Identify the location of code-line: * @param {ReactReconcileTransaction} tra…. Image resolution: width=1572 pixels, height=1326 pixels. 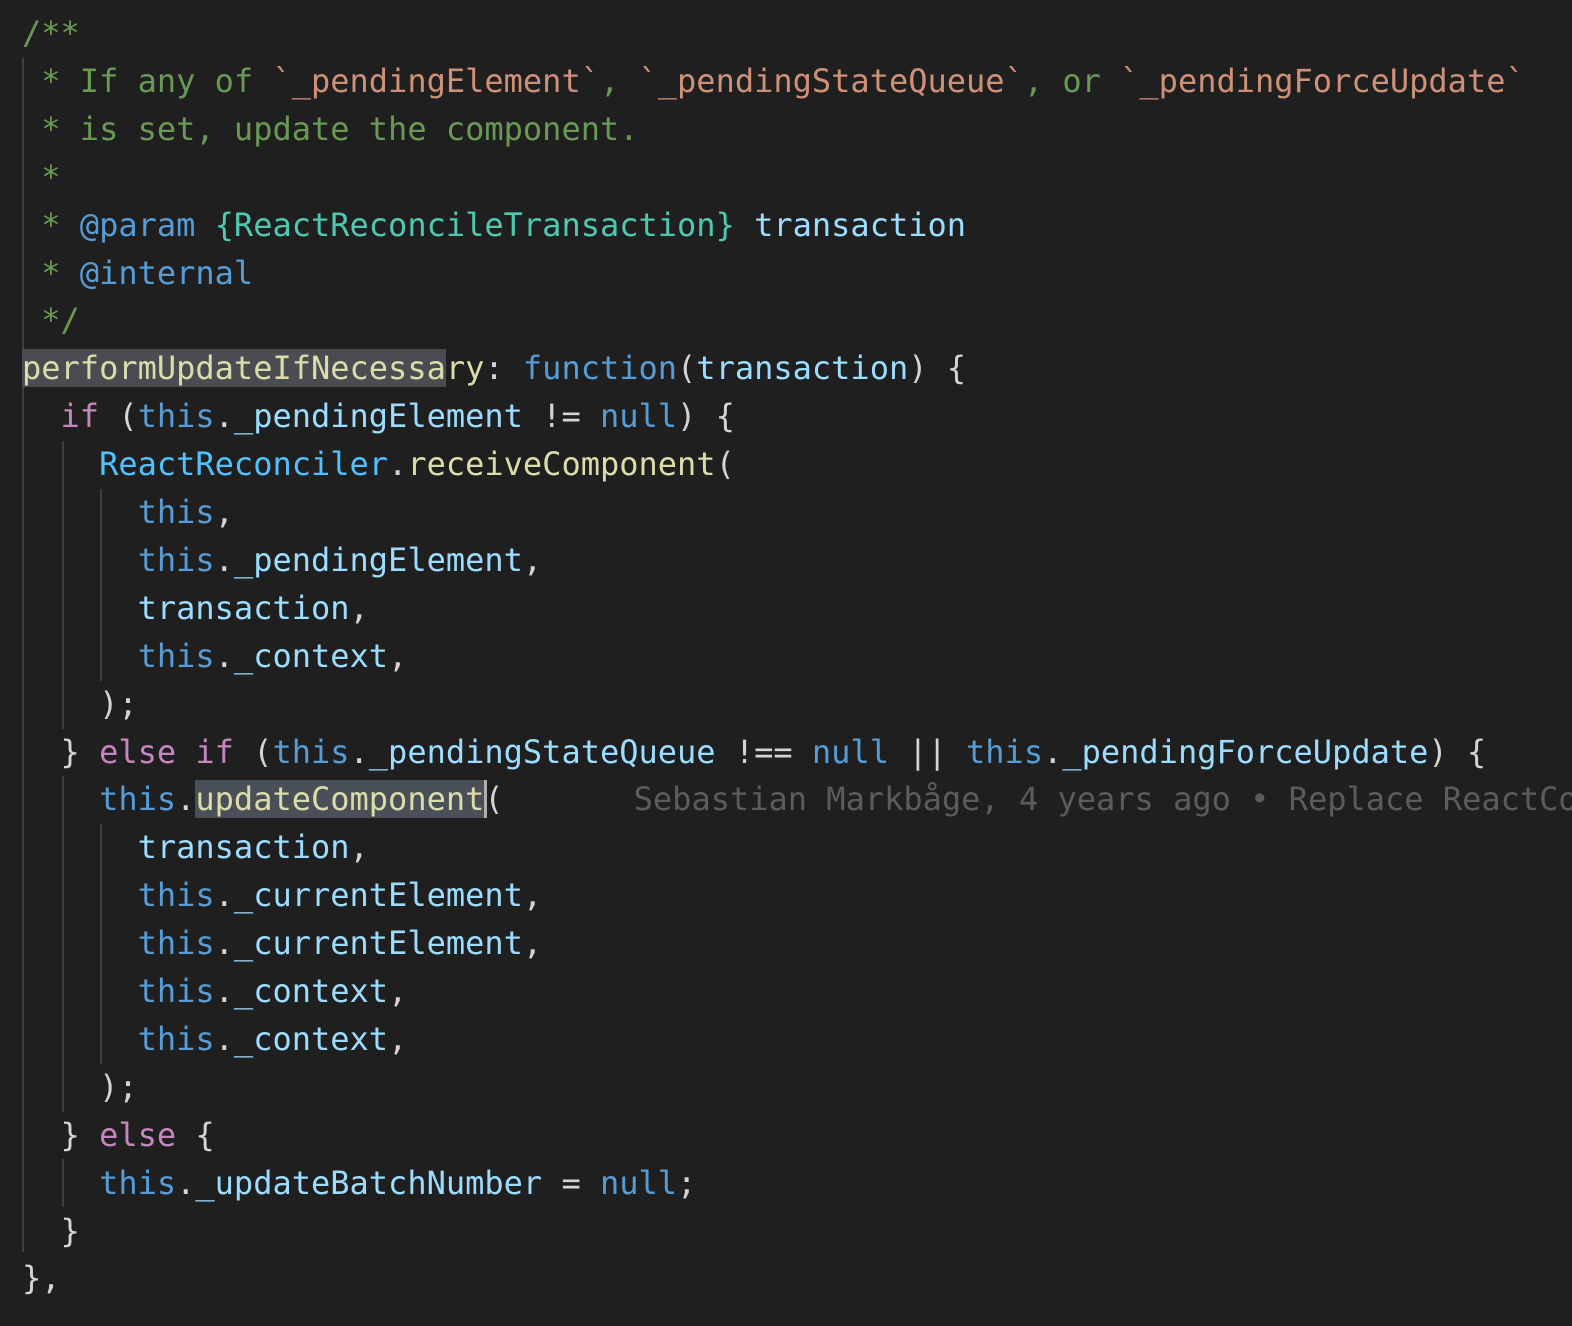
(483, 226).